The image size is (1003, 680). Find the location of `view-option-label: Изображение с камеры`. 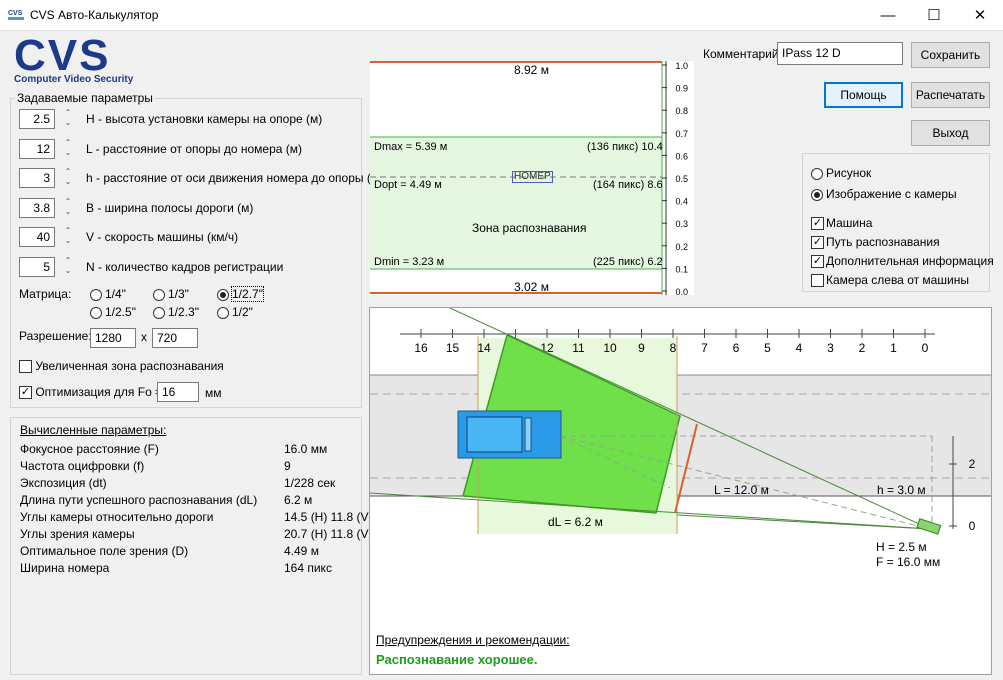

view-option-label: Изображение с камеры is located at coordinates (891, 194).